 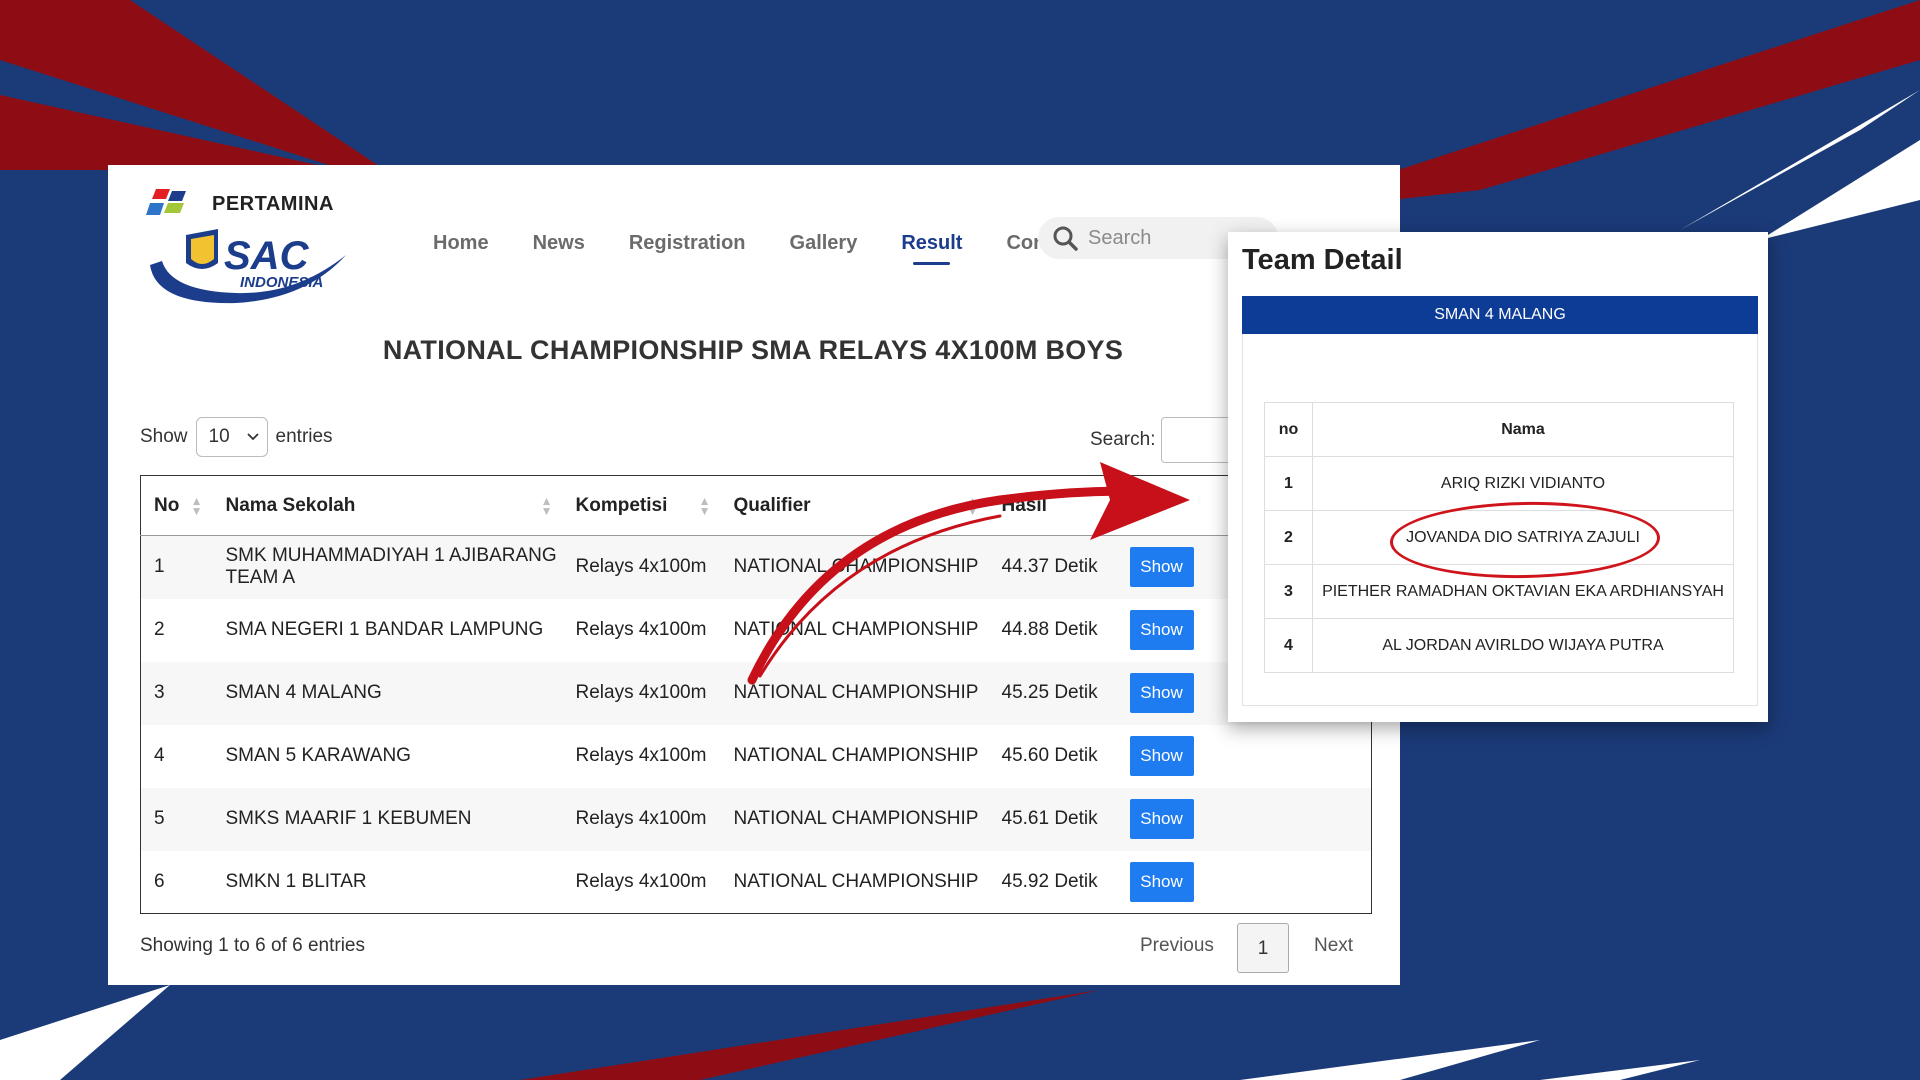 What do you see at coordinates (164, 436) in the screenshot?
I see `show-label: Show` at bounding box center [164, 436].